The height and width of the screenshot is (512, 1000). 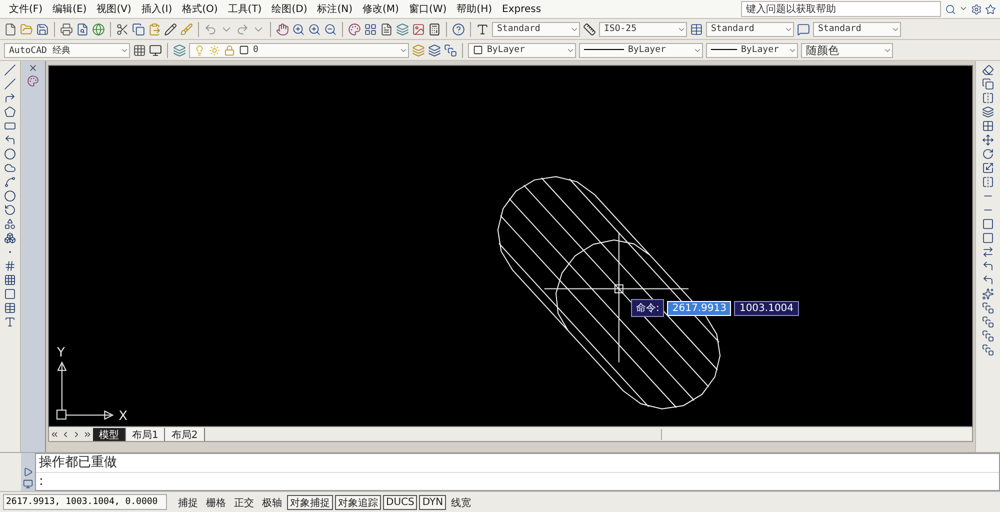 What do you see at coordinates (114, 9) in the screenshot?
I see `menu-item: 视图(V)` at bounding box center [114, 9].